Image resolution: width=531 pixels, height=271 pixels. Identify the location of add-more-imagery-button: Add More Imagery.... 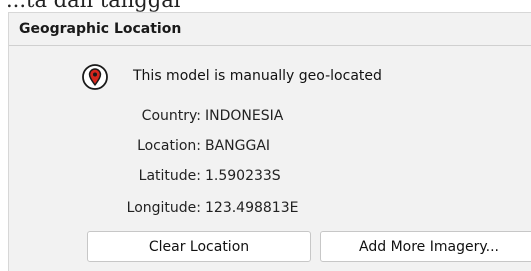
(425, 246).